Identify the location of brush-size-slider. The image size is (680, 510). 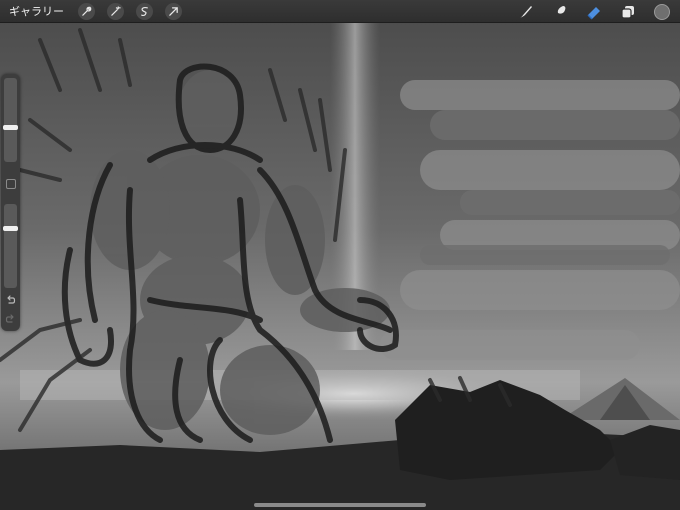
(10, 120).